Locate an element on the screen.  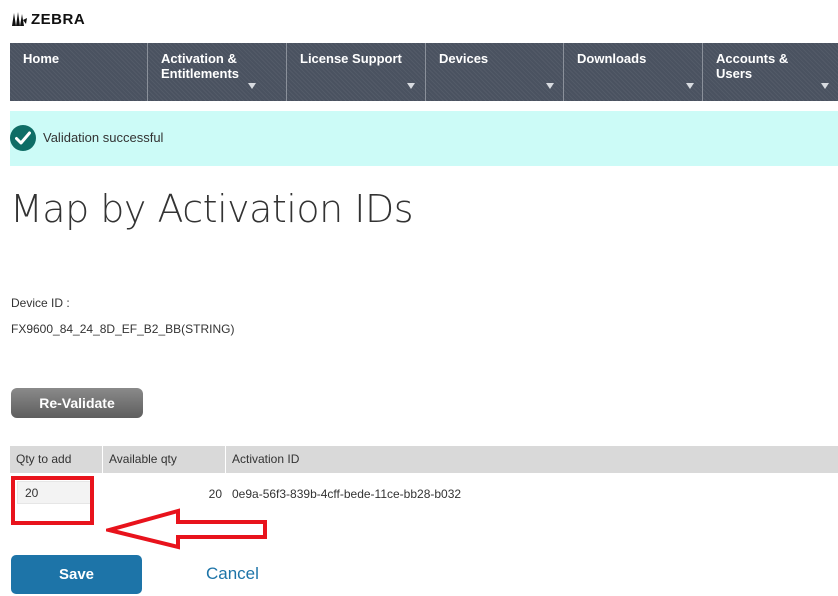
nav-item-activation-entitlements: Activation & Entitlements is located at coordinates (217, 72).